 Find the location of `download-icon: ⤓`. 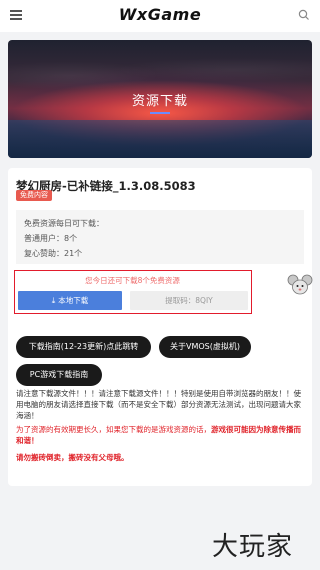

download-icon: ⤓ is located at coordinates (53, 300).